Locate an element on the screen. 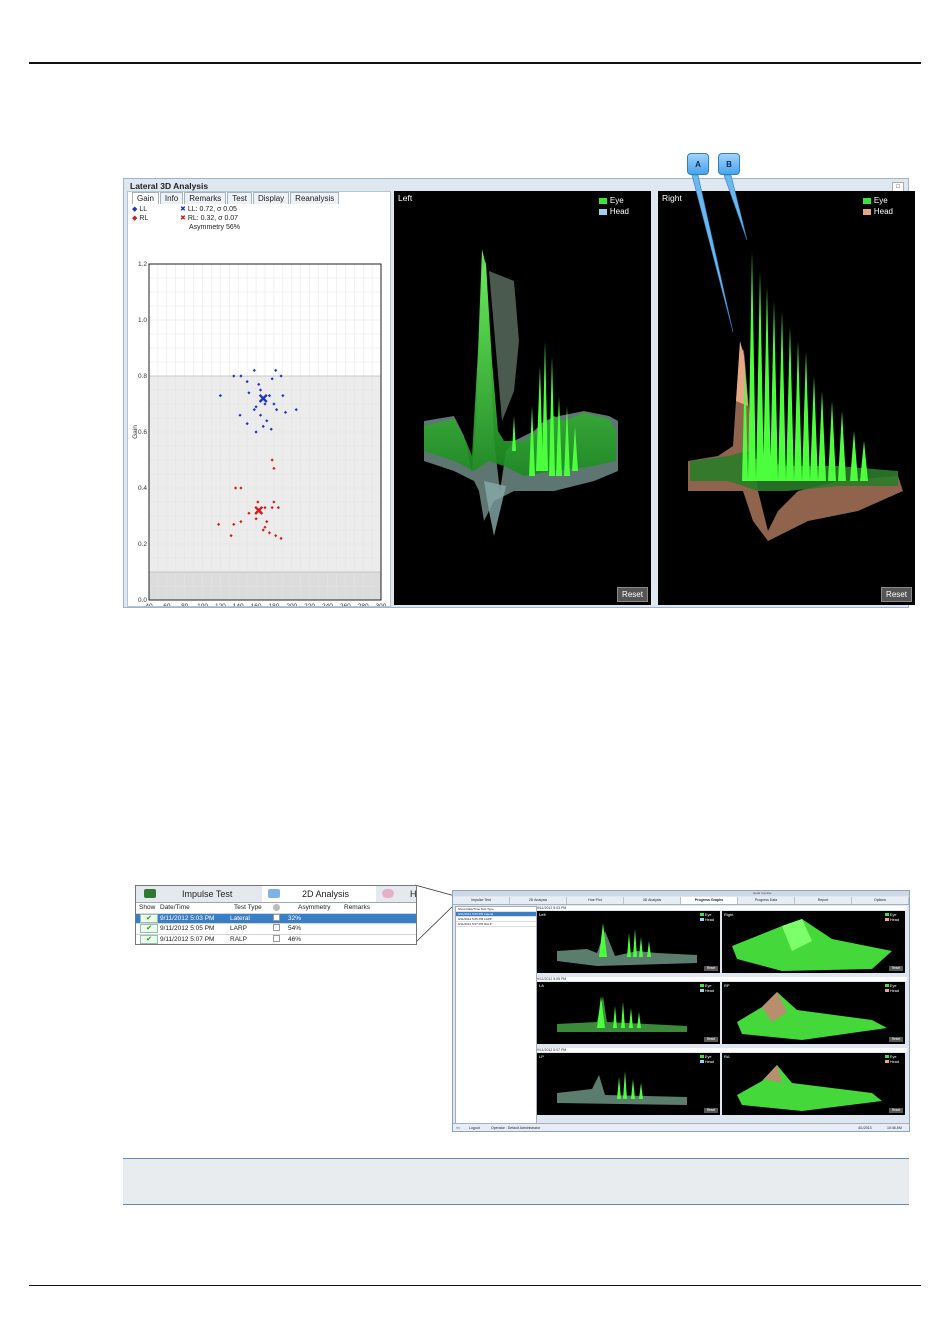 The width and height of the screenshot is (950, 1318). tab-report: Report is located at coordinates (823, 900).